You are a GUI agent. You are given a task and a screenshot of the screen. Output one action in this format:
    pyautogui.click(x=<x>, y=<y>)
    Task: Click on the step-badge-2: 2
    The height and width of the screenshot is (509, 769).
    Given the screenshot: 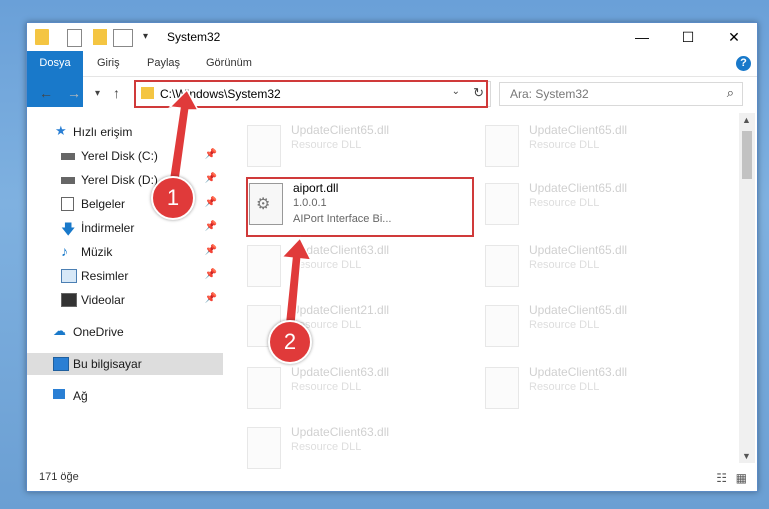 What is the action you would take?
    pyautogui.click(x=290, y=342)
    